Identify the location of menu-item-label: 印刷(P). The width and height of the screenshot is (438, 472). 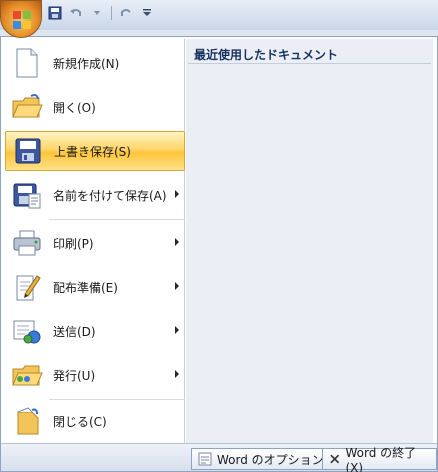
(73, 243).